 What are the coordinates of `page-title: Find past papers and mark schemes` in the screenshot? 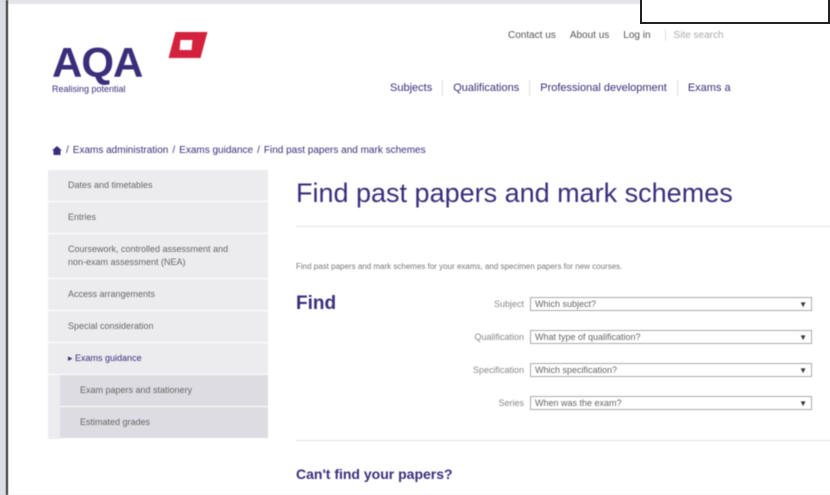 It's located at (514, 193).